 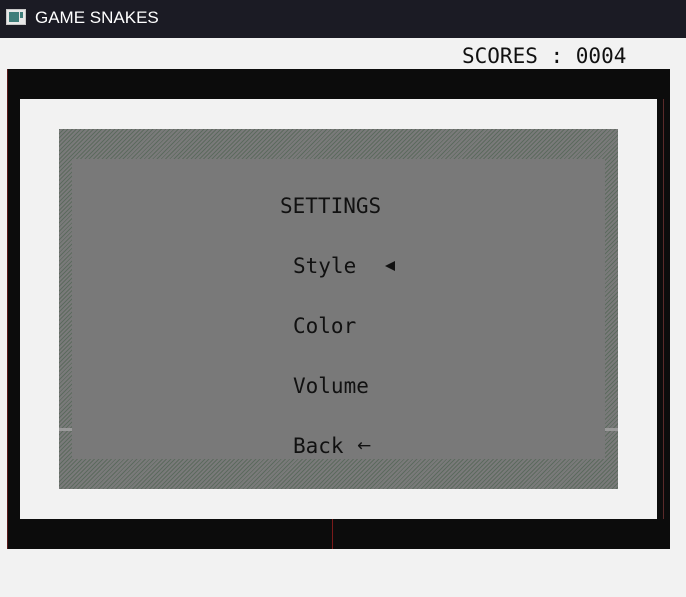 What do you see at coordinates (663, 309) in the screenshot?
I see `board-edge-right` at bounding box center [663, 309].